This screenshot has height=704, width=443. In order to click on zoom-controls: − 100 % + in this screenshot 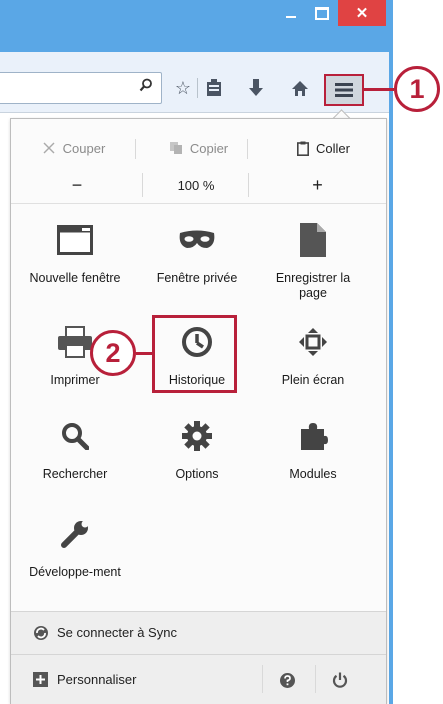, I will do `click(198, 185)`.